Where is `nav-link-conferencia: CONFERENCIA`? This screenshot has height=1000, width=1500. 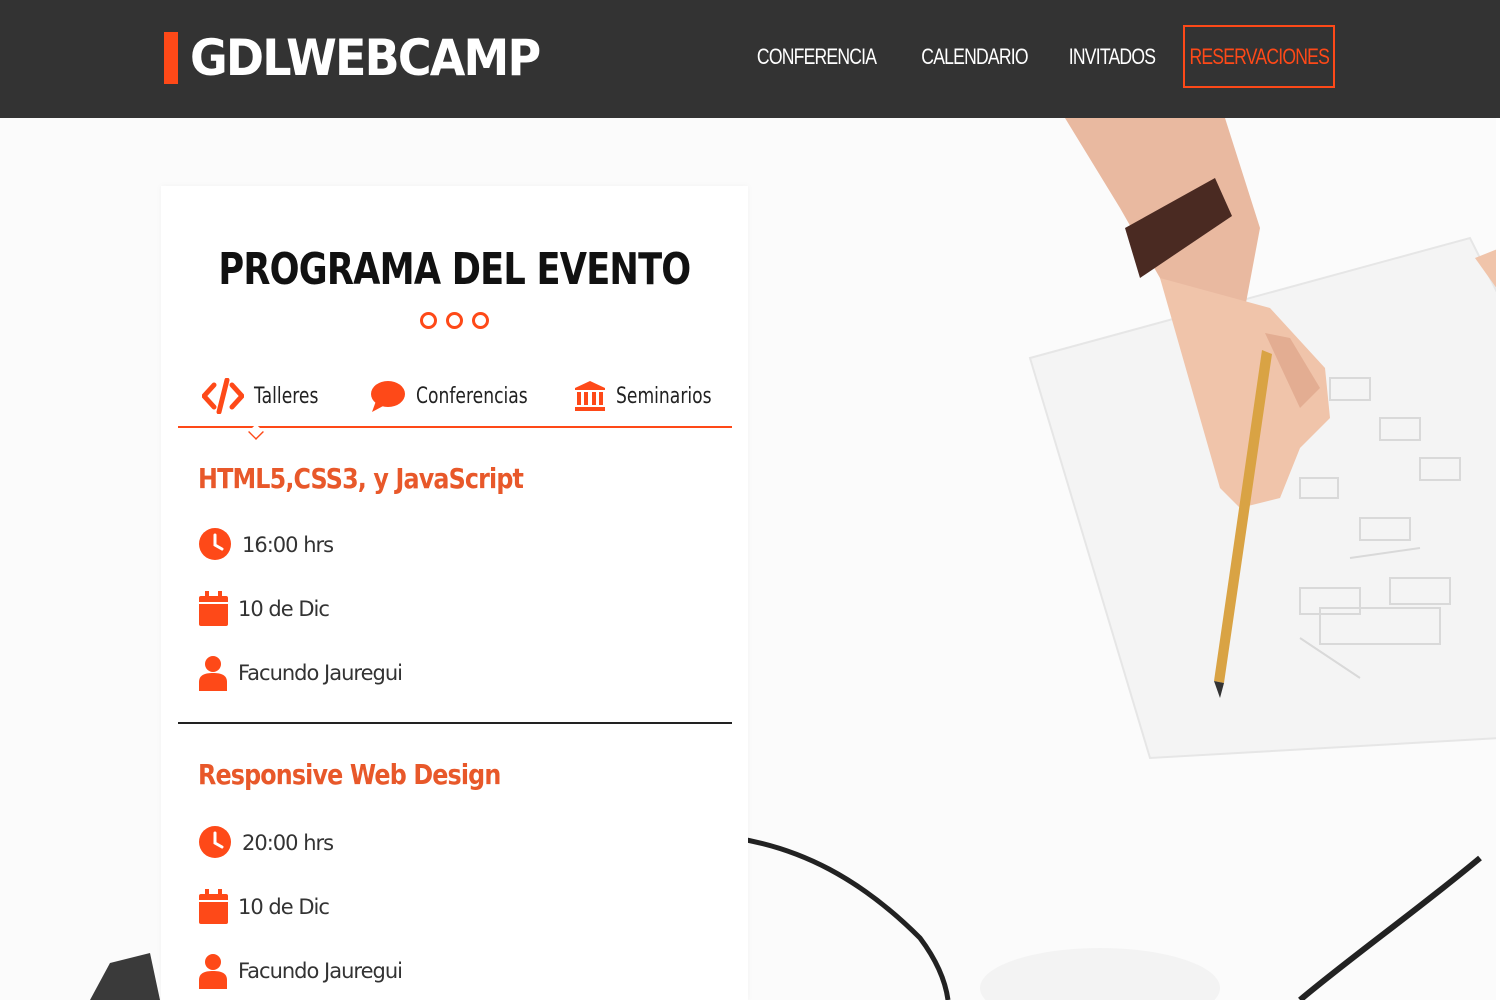
nav-link-conferencia: CONFERENCIA is located at coordinates (817, 57).